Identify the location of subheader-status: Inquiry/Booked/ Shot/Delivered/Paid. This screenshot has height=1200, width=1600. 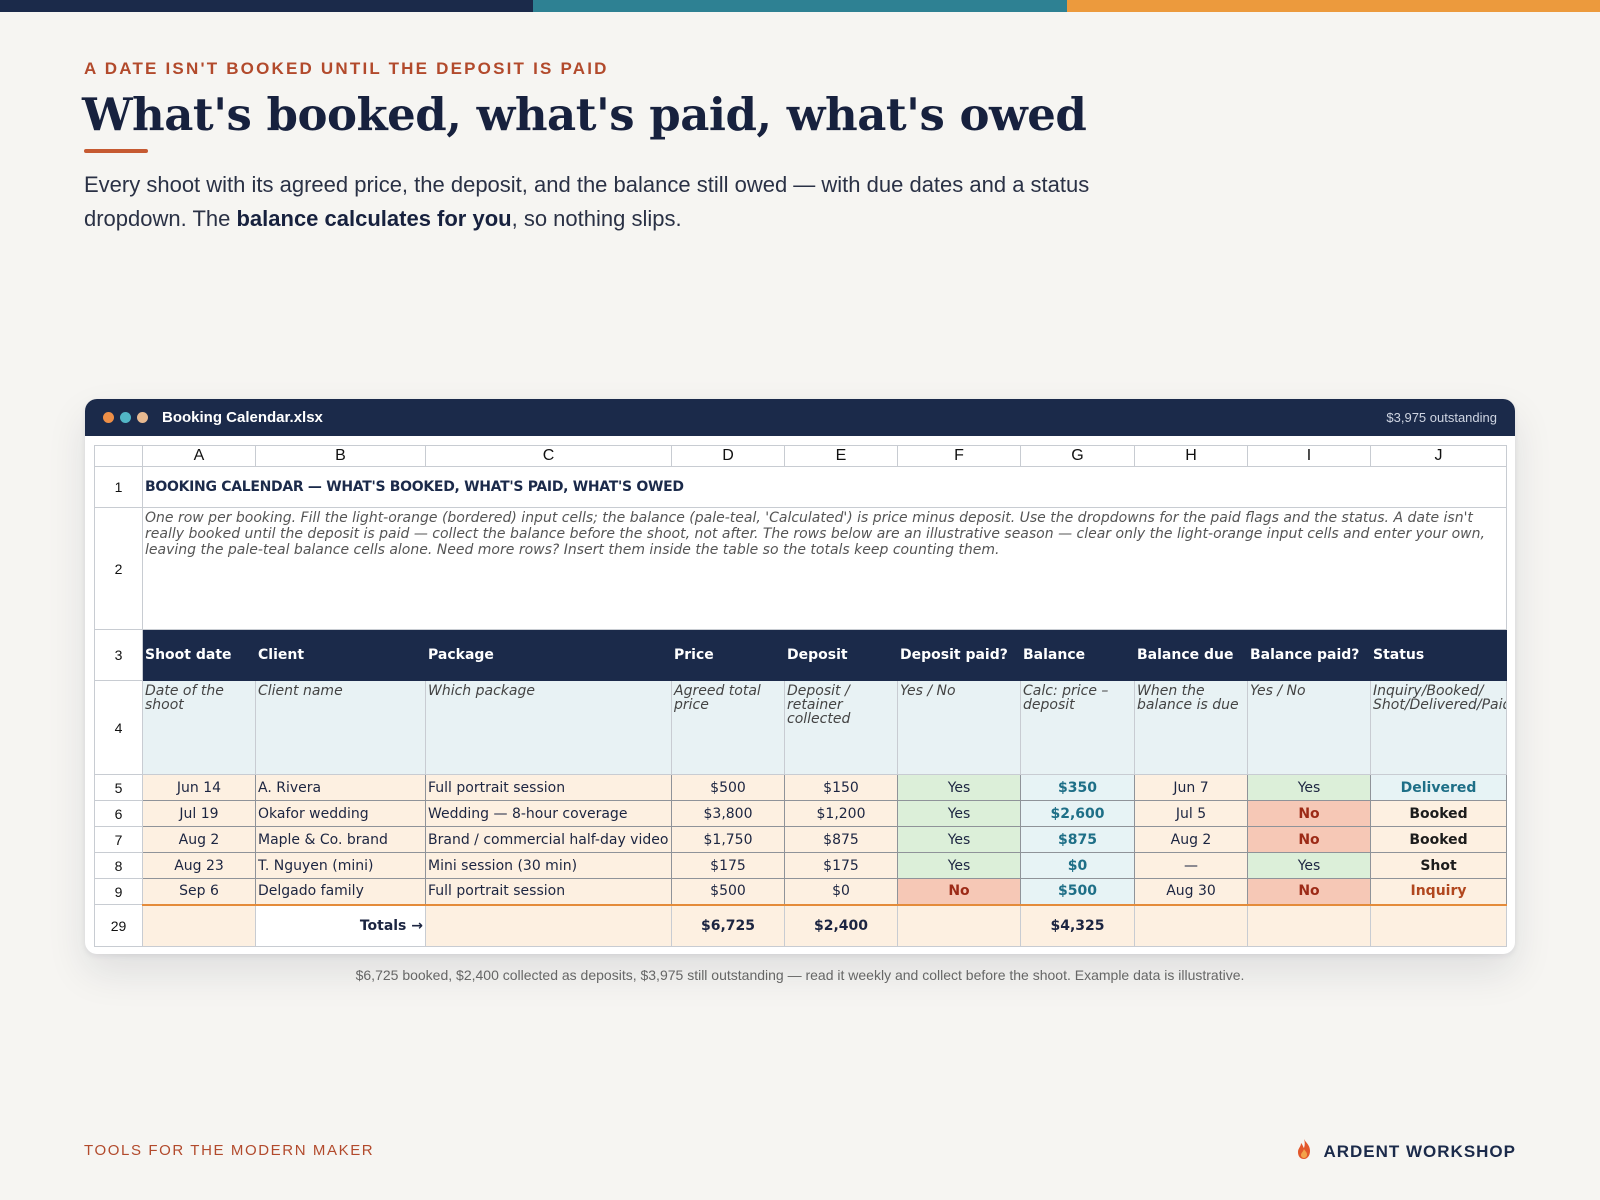
(1438, 727).